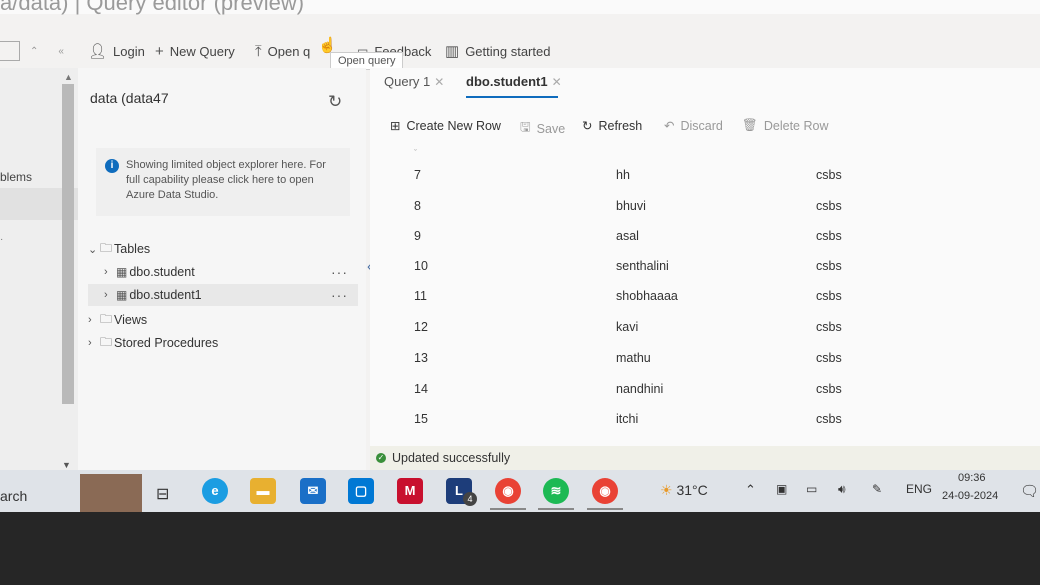 Image resolution: width=1040 pixels, height=585 pixels. What do you see at coordinates (705, 206) in the screenshot?
I see `table-row: 8 bhuvi csbs` at bounding box center [705, 206].